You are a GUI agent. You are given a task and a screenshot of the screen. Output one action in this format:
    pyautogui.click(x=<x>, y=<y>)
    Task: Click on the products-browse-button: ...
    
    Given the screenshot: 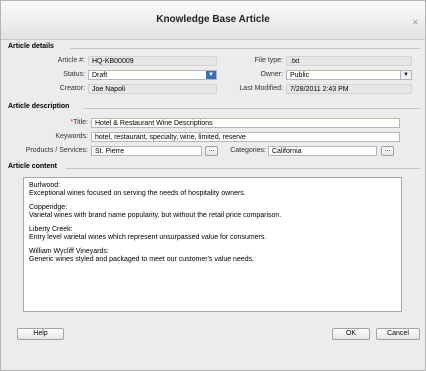 What is the action you would take?
    pyautogui.click(x=211, y=151)
    